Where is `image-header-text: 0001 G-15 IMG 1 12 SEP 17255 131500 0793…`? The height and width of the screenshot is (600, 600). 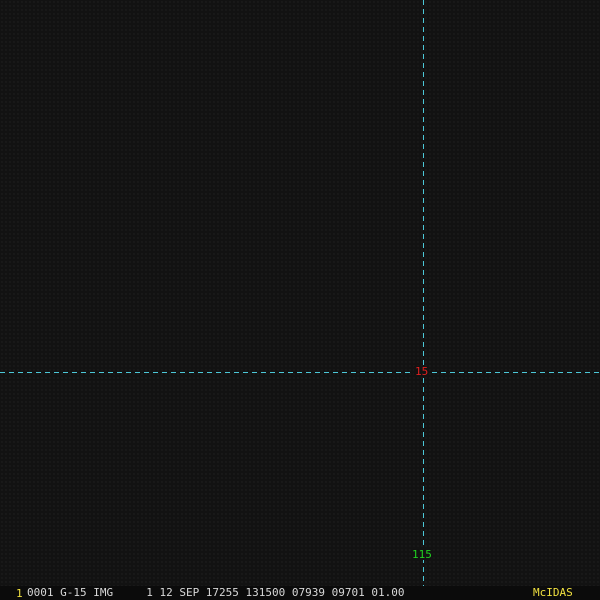 image-header-text: 0001 G-15 IMG 1 12 SEP 17255 131500 0793… is located at coordinates (216, 592).